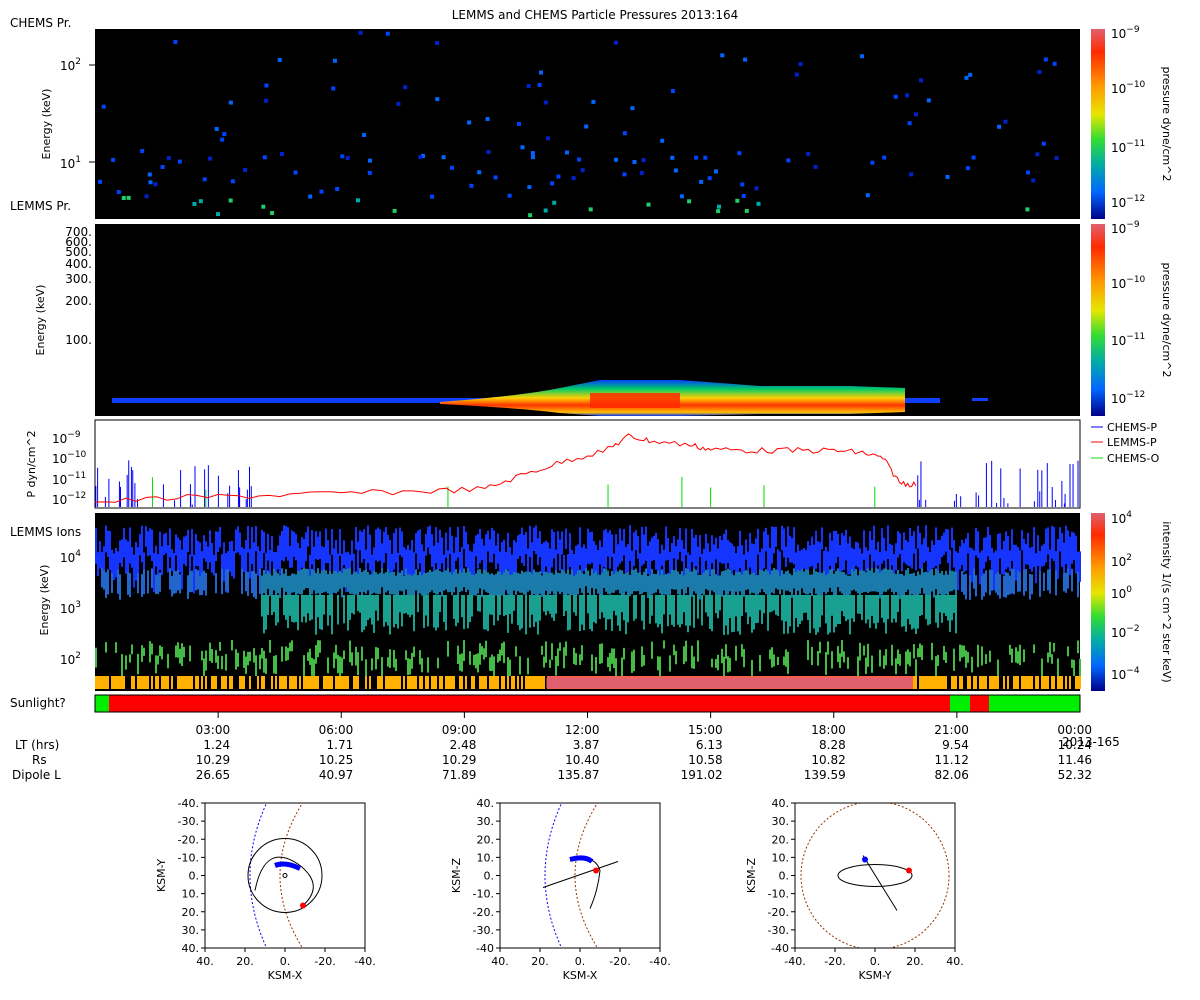  What do you see at coordinates (70, 608) in the screenshot?
I see `ions-yticks: 104 103 102` at bounding box center [70, 608].